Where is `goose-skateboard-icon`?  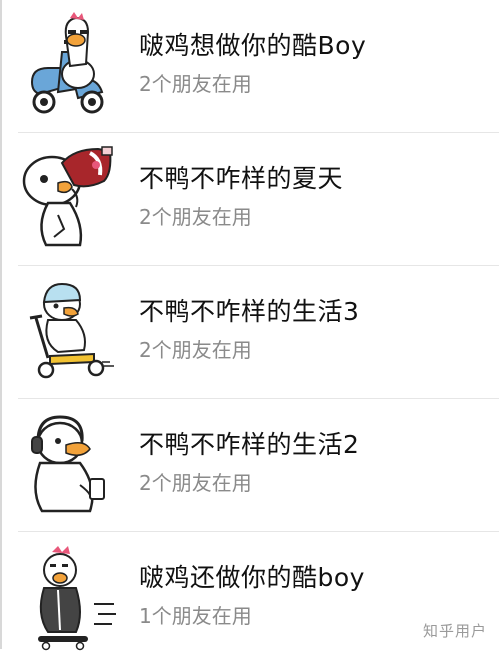
goose-skateboard-icon is located at coordinates (68, 598).